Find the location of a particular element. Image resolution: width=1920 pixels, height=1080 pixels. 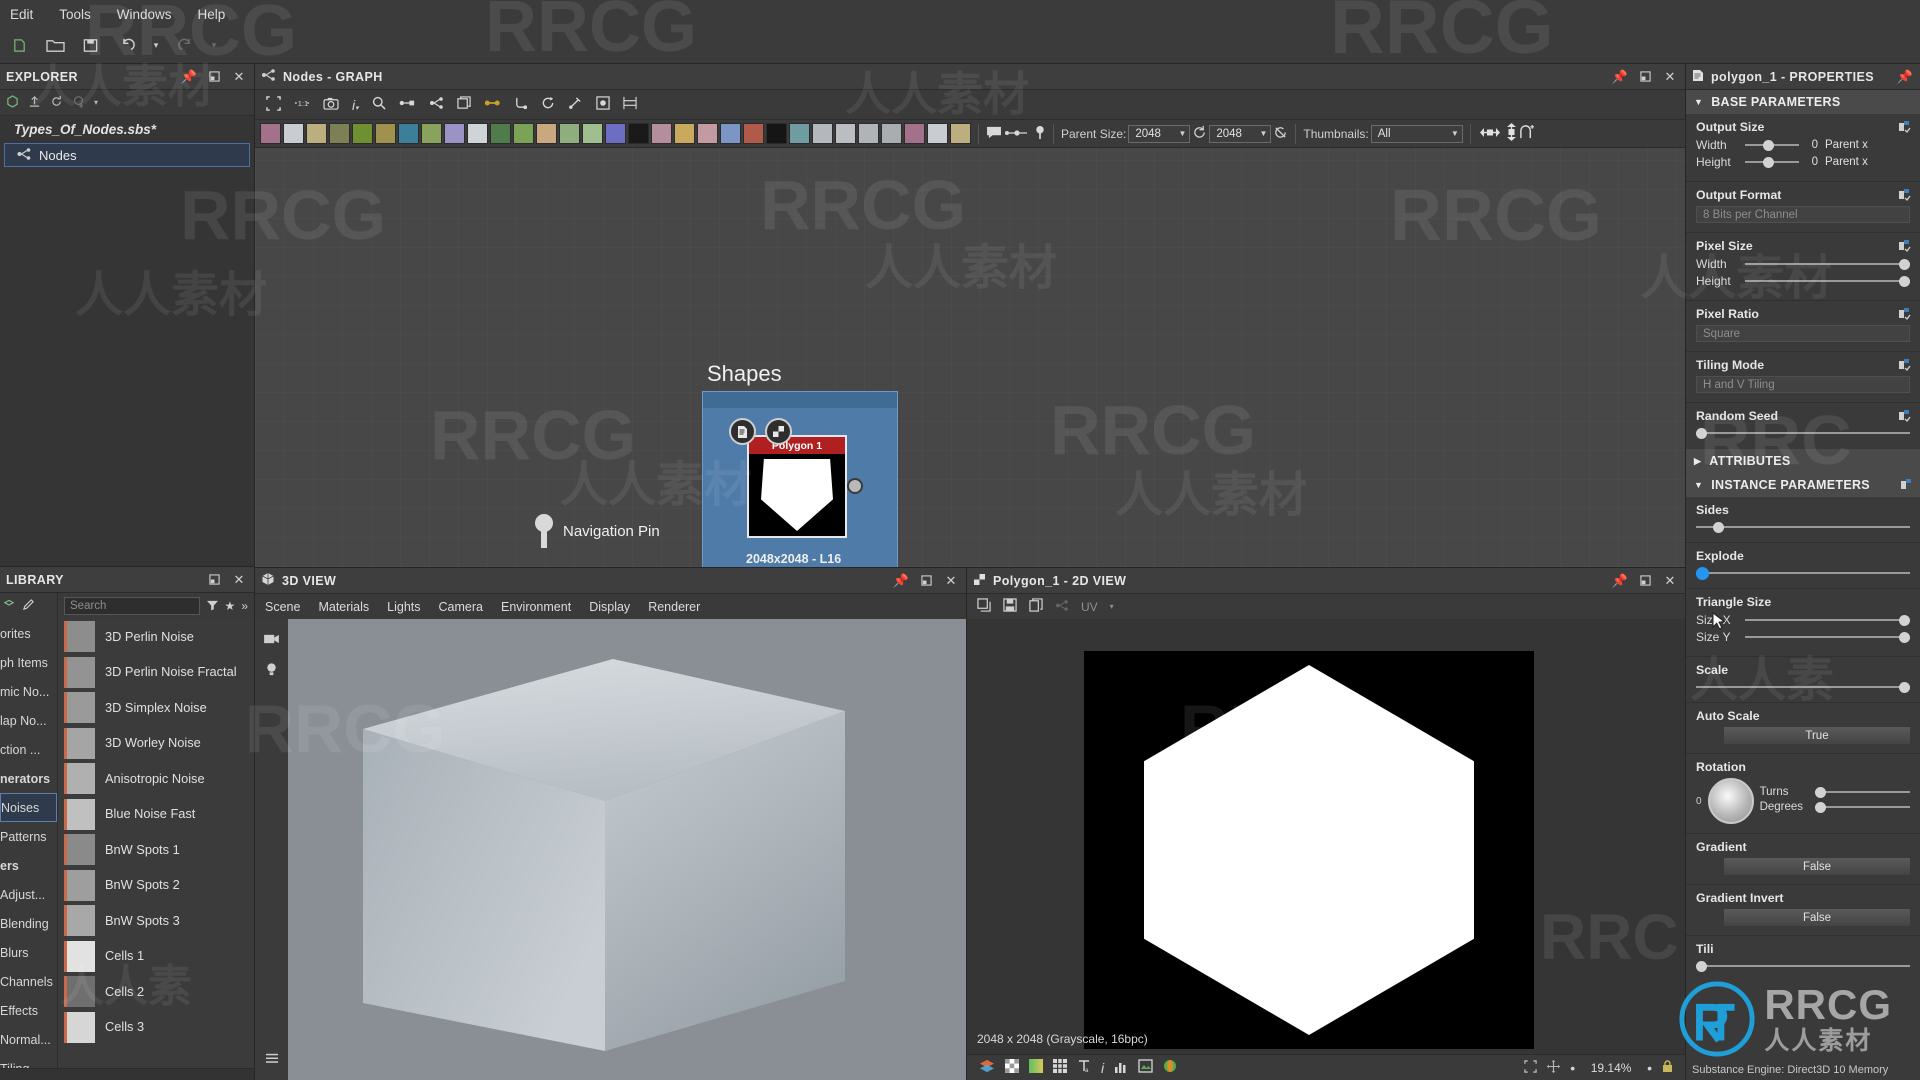

layers-icon is located at coordinates (987, 1067).